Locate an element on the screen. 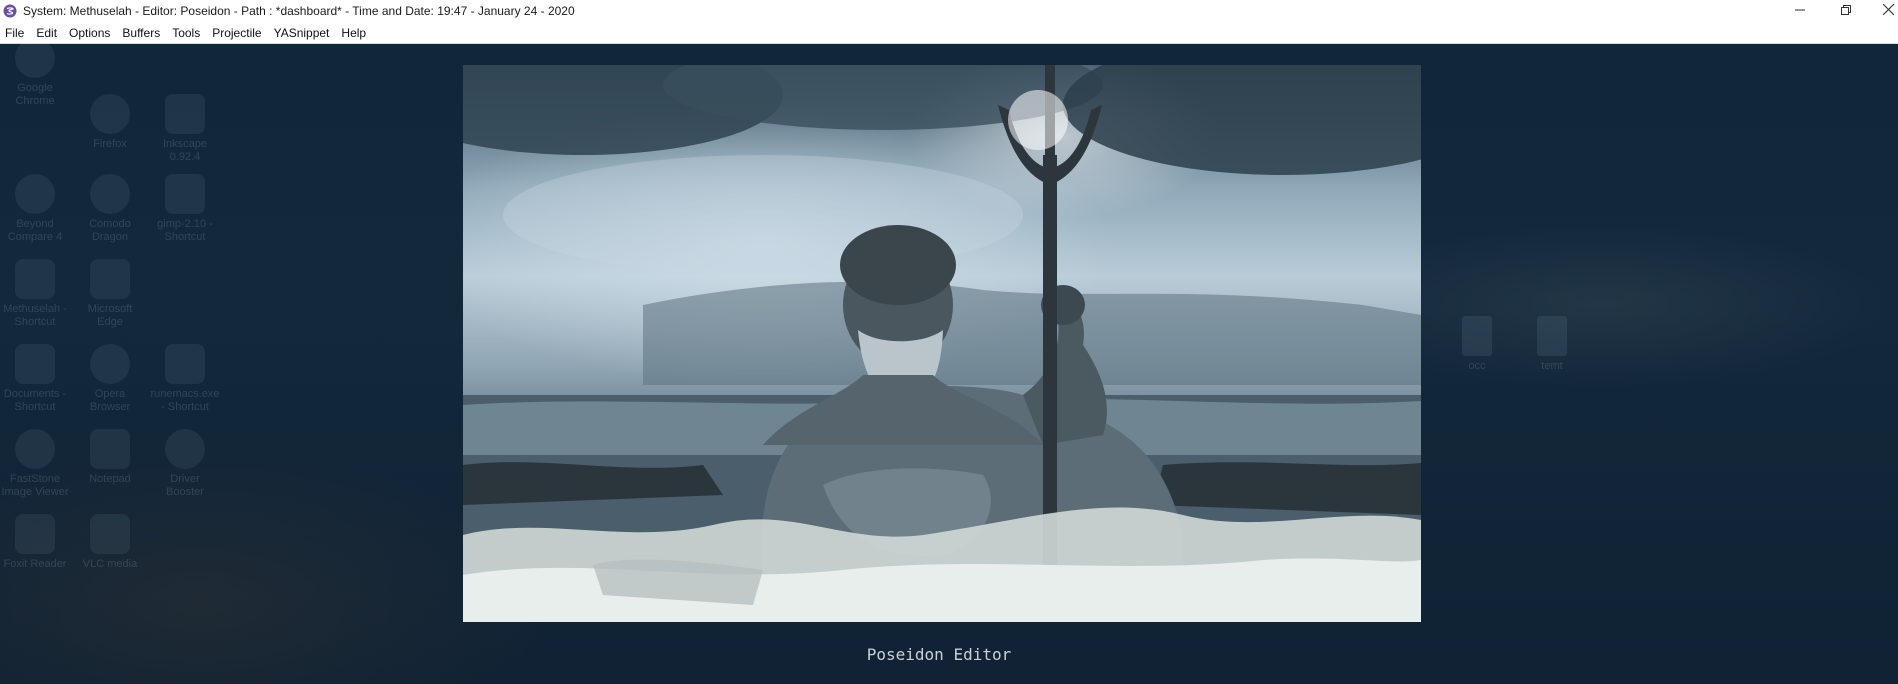  menu-help: Help is located at coordinates (353, 33).